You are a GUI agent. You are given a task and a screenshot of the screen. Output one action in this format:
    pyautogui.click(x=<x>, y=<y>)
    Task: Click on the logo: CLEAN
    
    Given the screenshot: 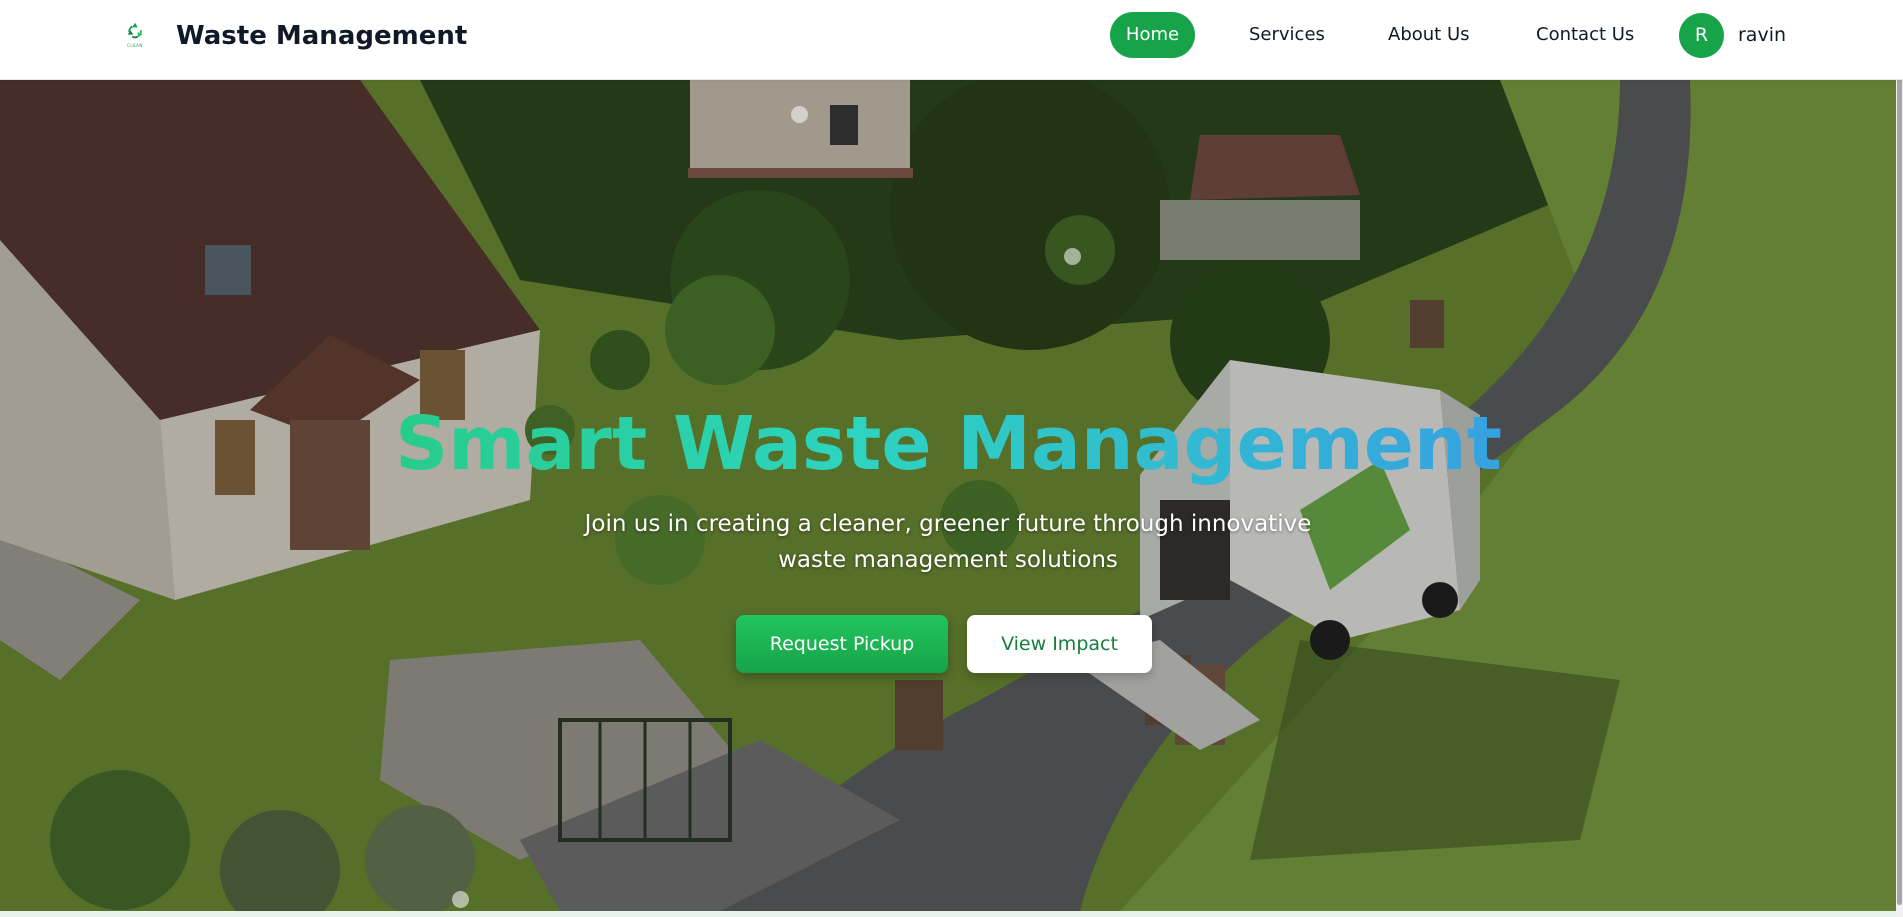 What is the action you would take?
    pyautogui.click(x=135, y=35)
    